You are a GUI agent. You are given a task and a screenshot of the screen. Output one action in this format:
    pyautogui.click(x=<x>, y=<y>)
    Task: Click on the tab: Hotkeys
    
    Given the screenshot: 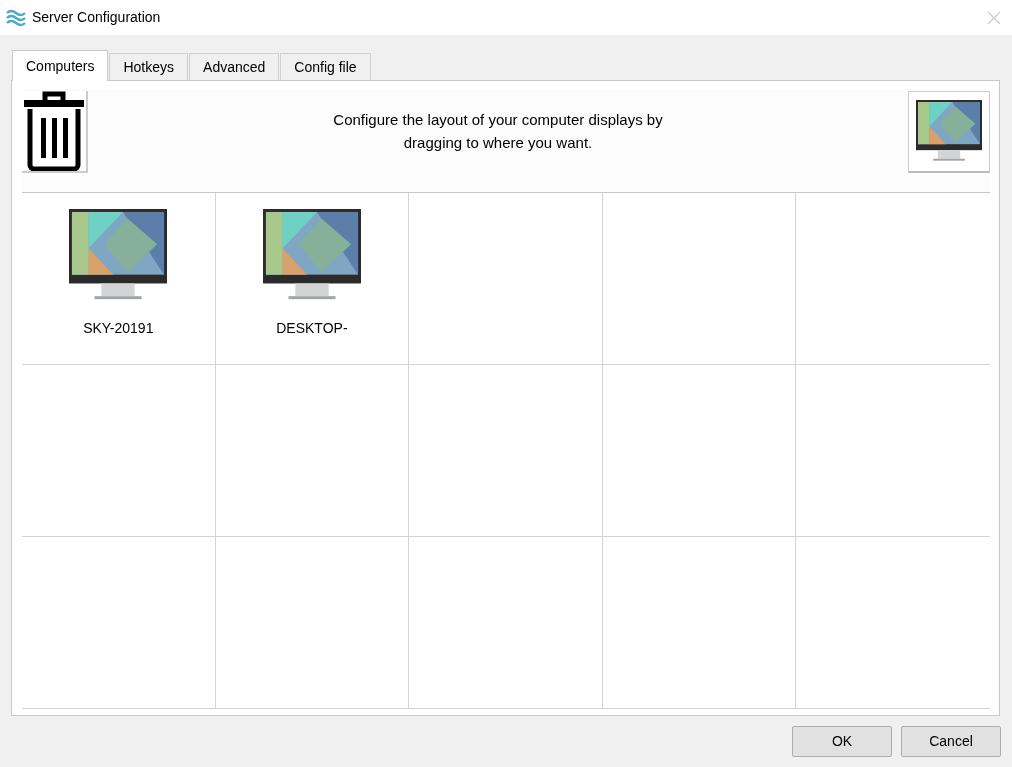 What is the action you would take?
    pyautogui.click(x=149, y=66)
    